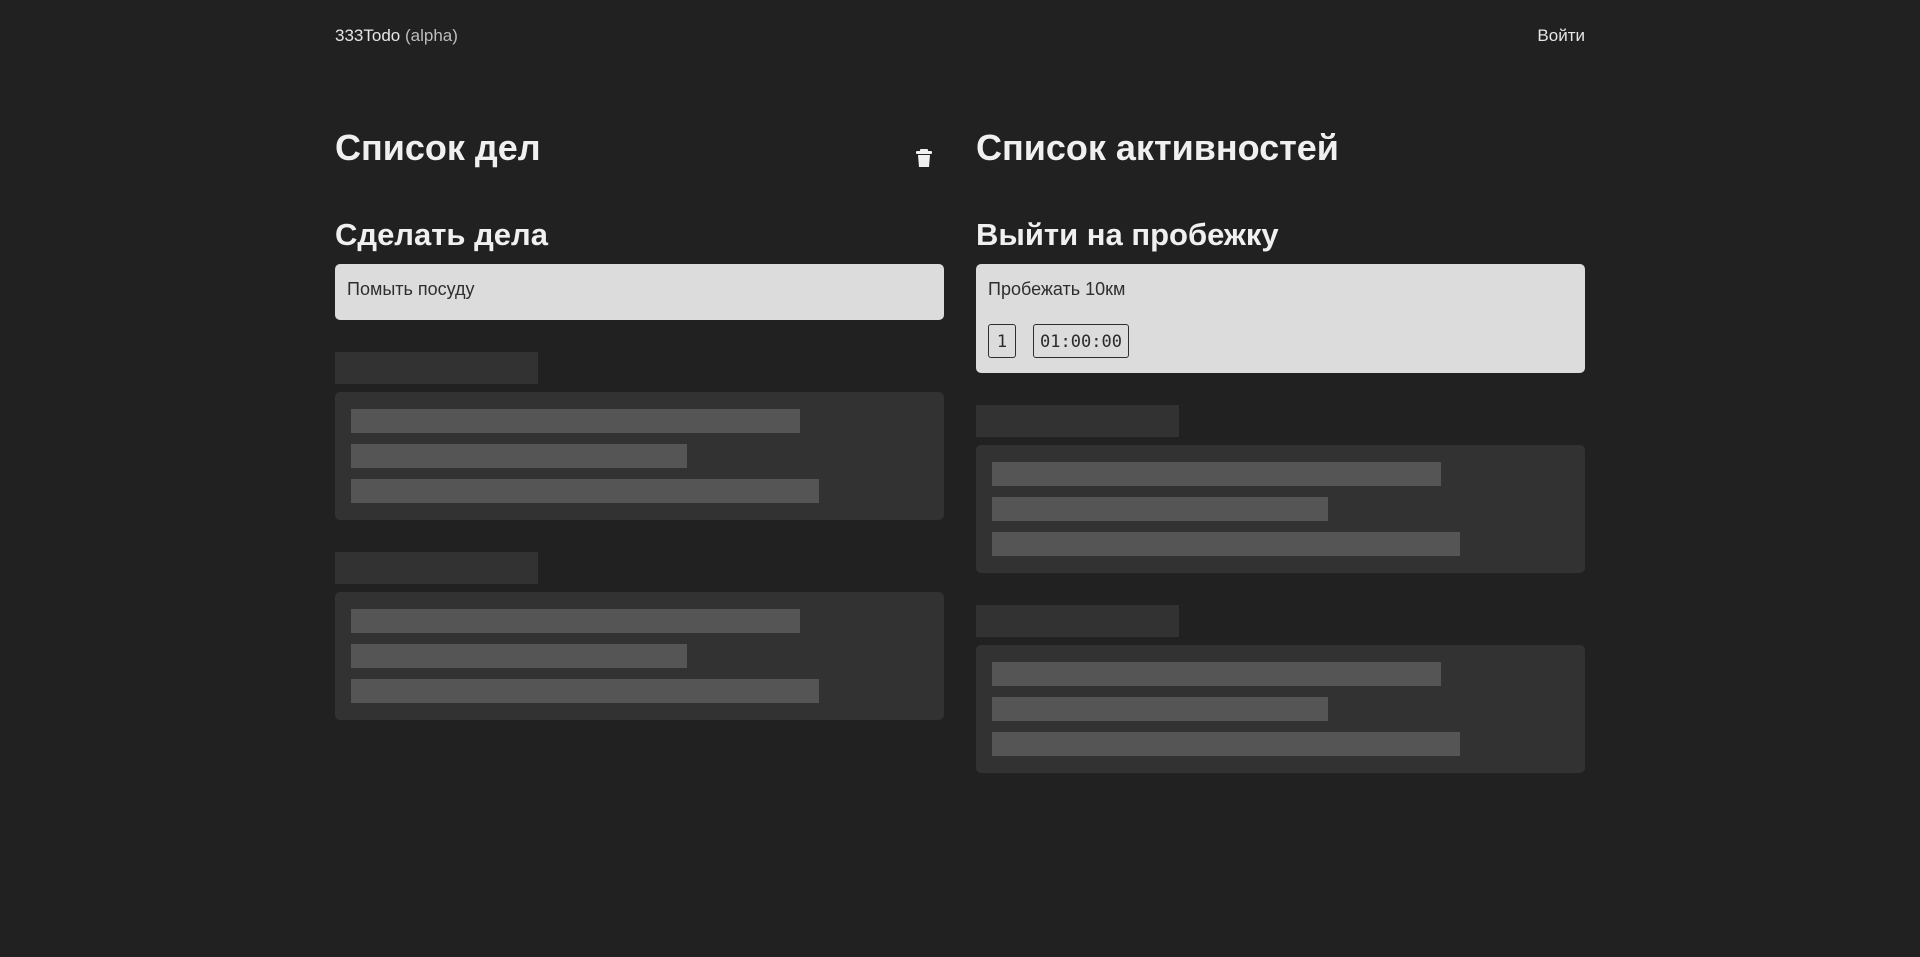 The height and width of the screenshot is (957, 1920). Describe the element at coordinates (1561, 36) in the screenshot. I see `login-link: Войти` at that location.